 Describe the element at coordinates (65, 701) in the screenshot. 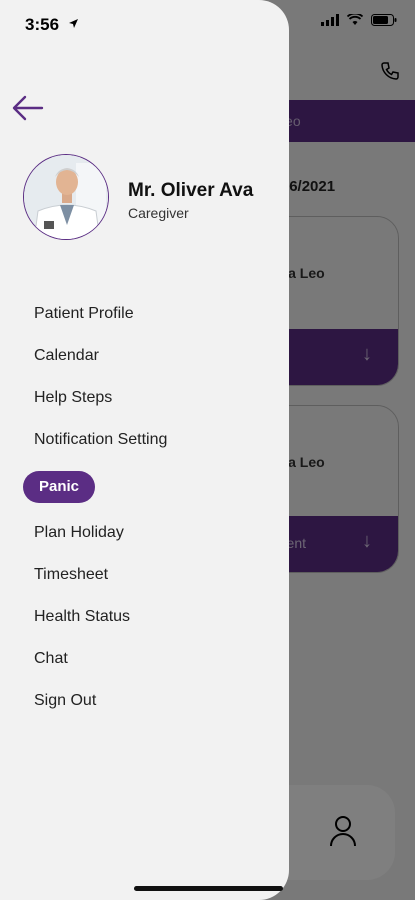

I see `menu-item-sign-out: Sign Out` at that location.